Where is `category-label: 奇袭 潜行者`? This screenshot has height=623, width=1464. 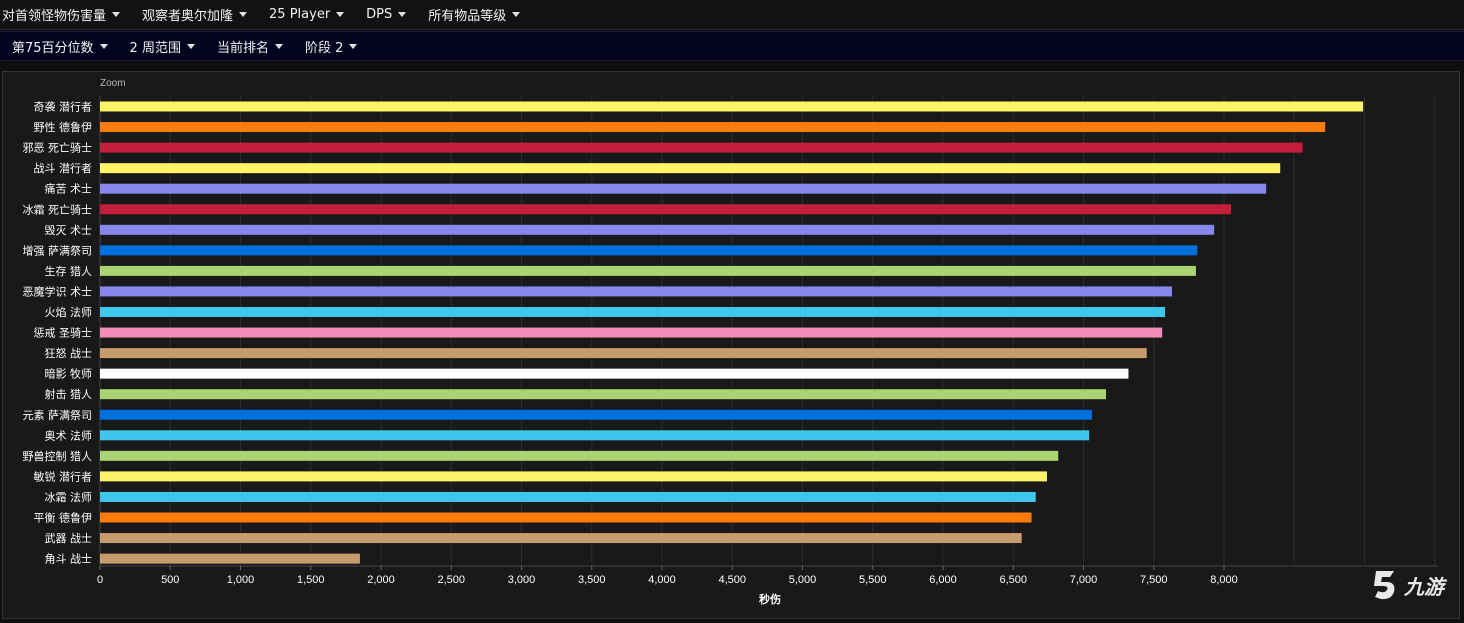
category-label: 奇袭 潜行者 is located at coordinates (63, 107).